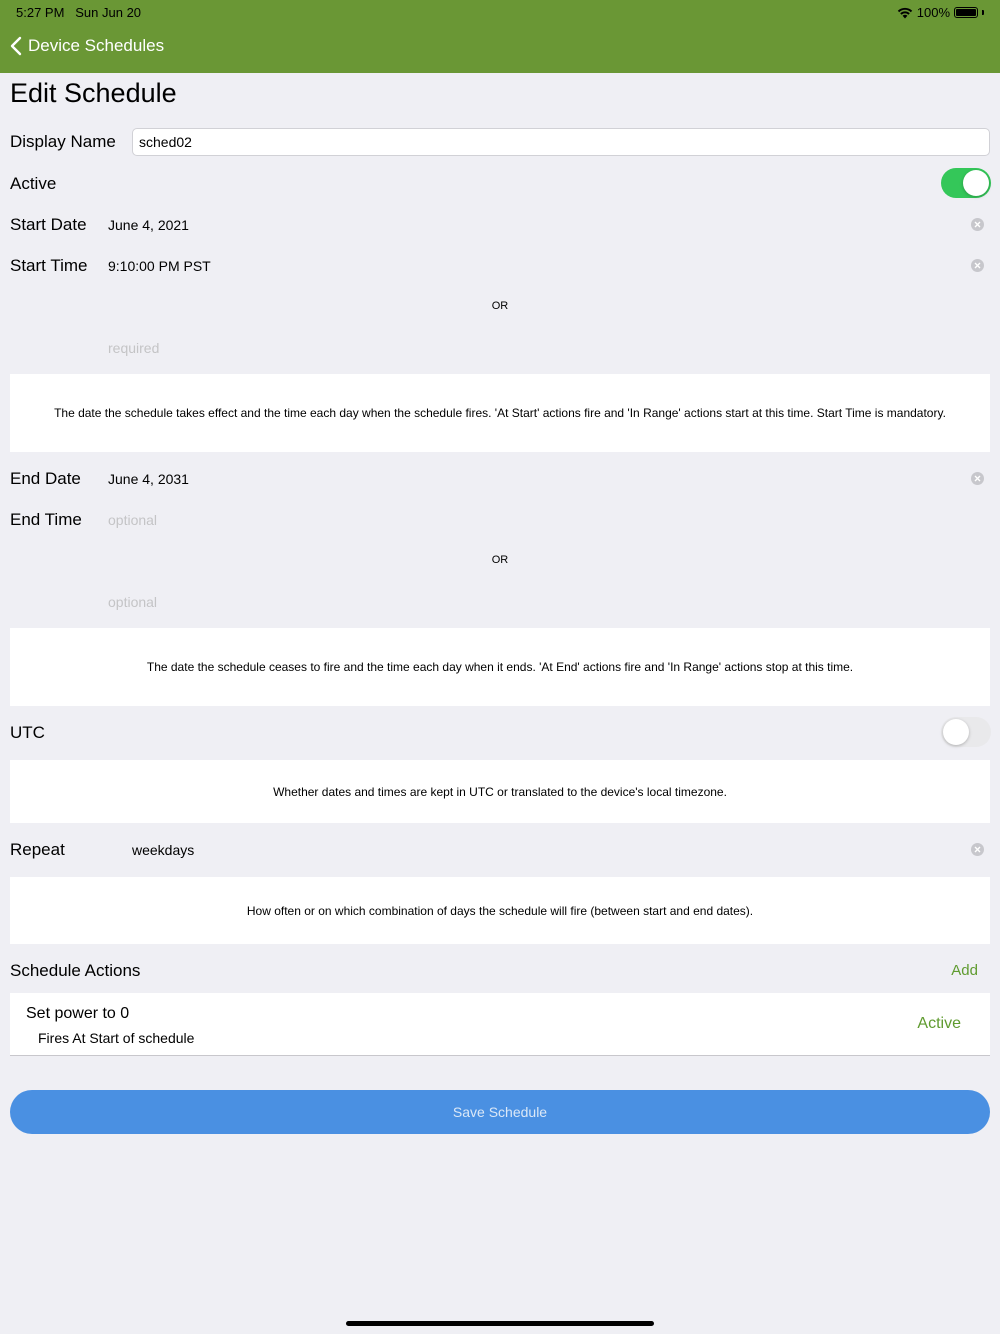  I want to click on display-name-field: sched02, so click(561, 142).